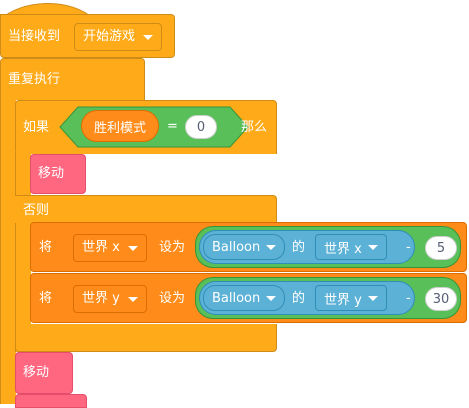 The width and height of the screenshot is (469, 408). I want to click on move-block-next-peek, so click(51, 401).